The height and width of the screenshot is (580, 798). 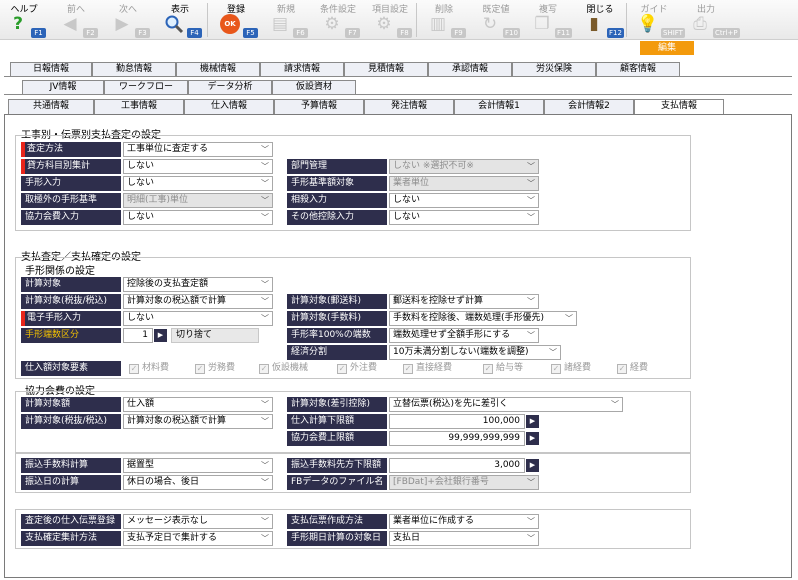 I want to click on element-direct-expense-checkbox: ✓ 直接経費, so click(x=427, y=368).